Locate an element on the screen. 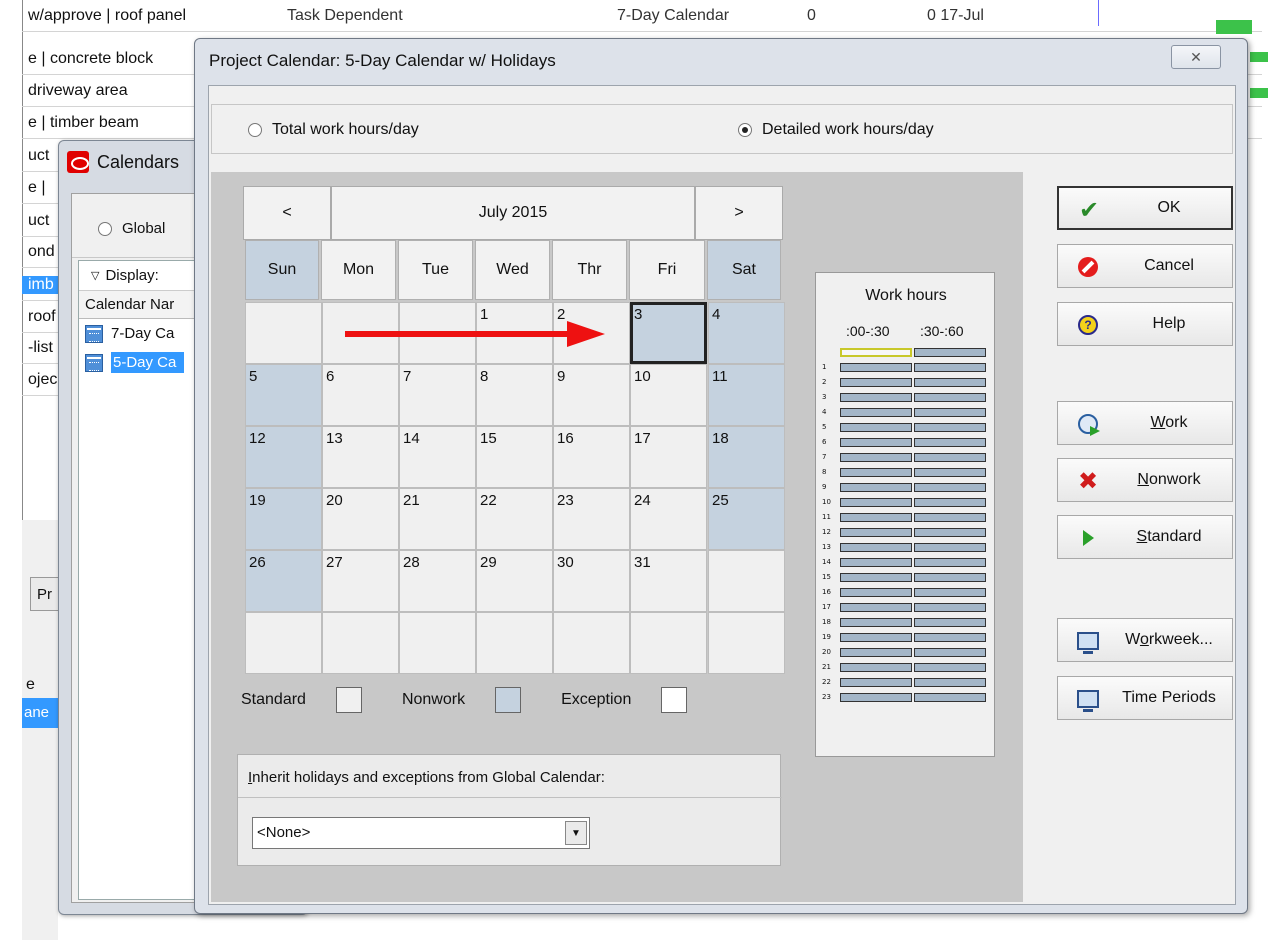 The image size is (1268, 940). table-row: -list is located at coordinates (42, 348).